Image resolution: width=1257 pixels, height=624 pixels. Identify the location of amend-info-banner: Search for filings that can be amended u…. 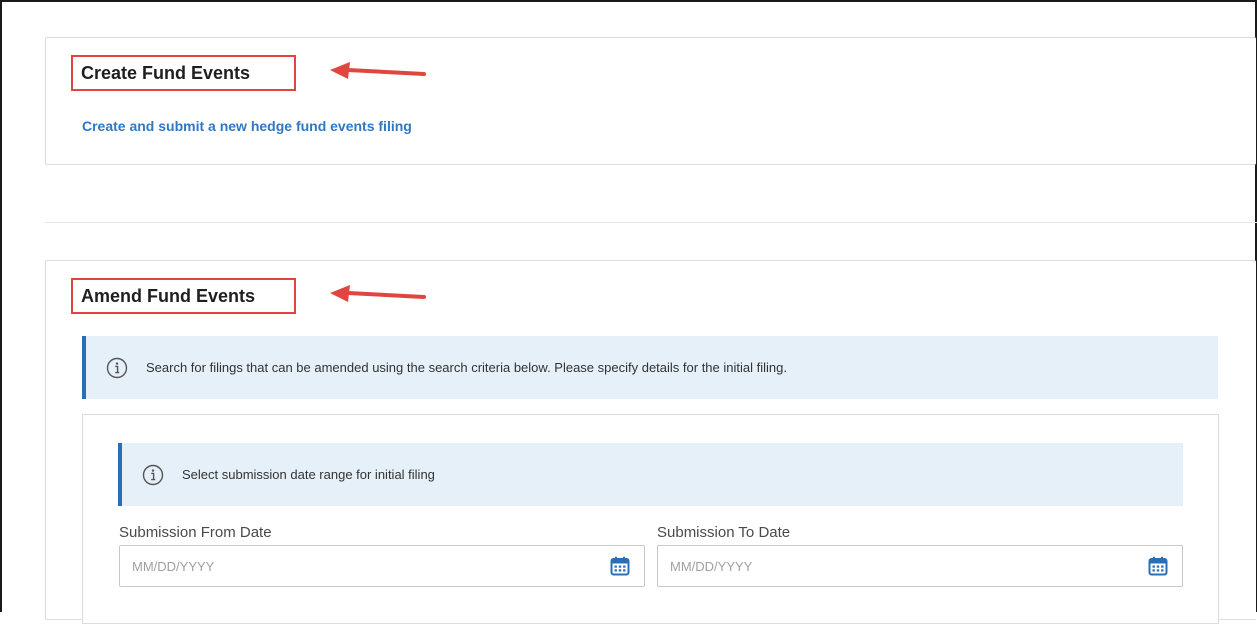
(650, 367).